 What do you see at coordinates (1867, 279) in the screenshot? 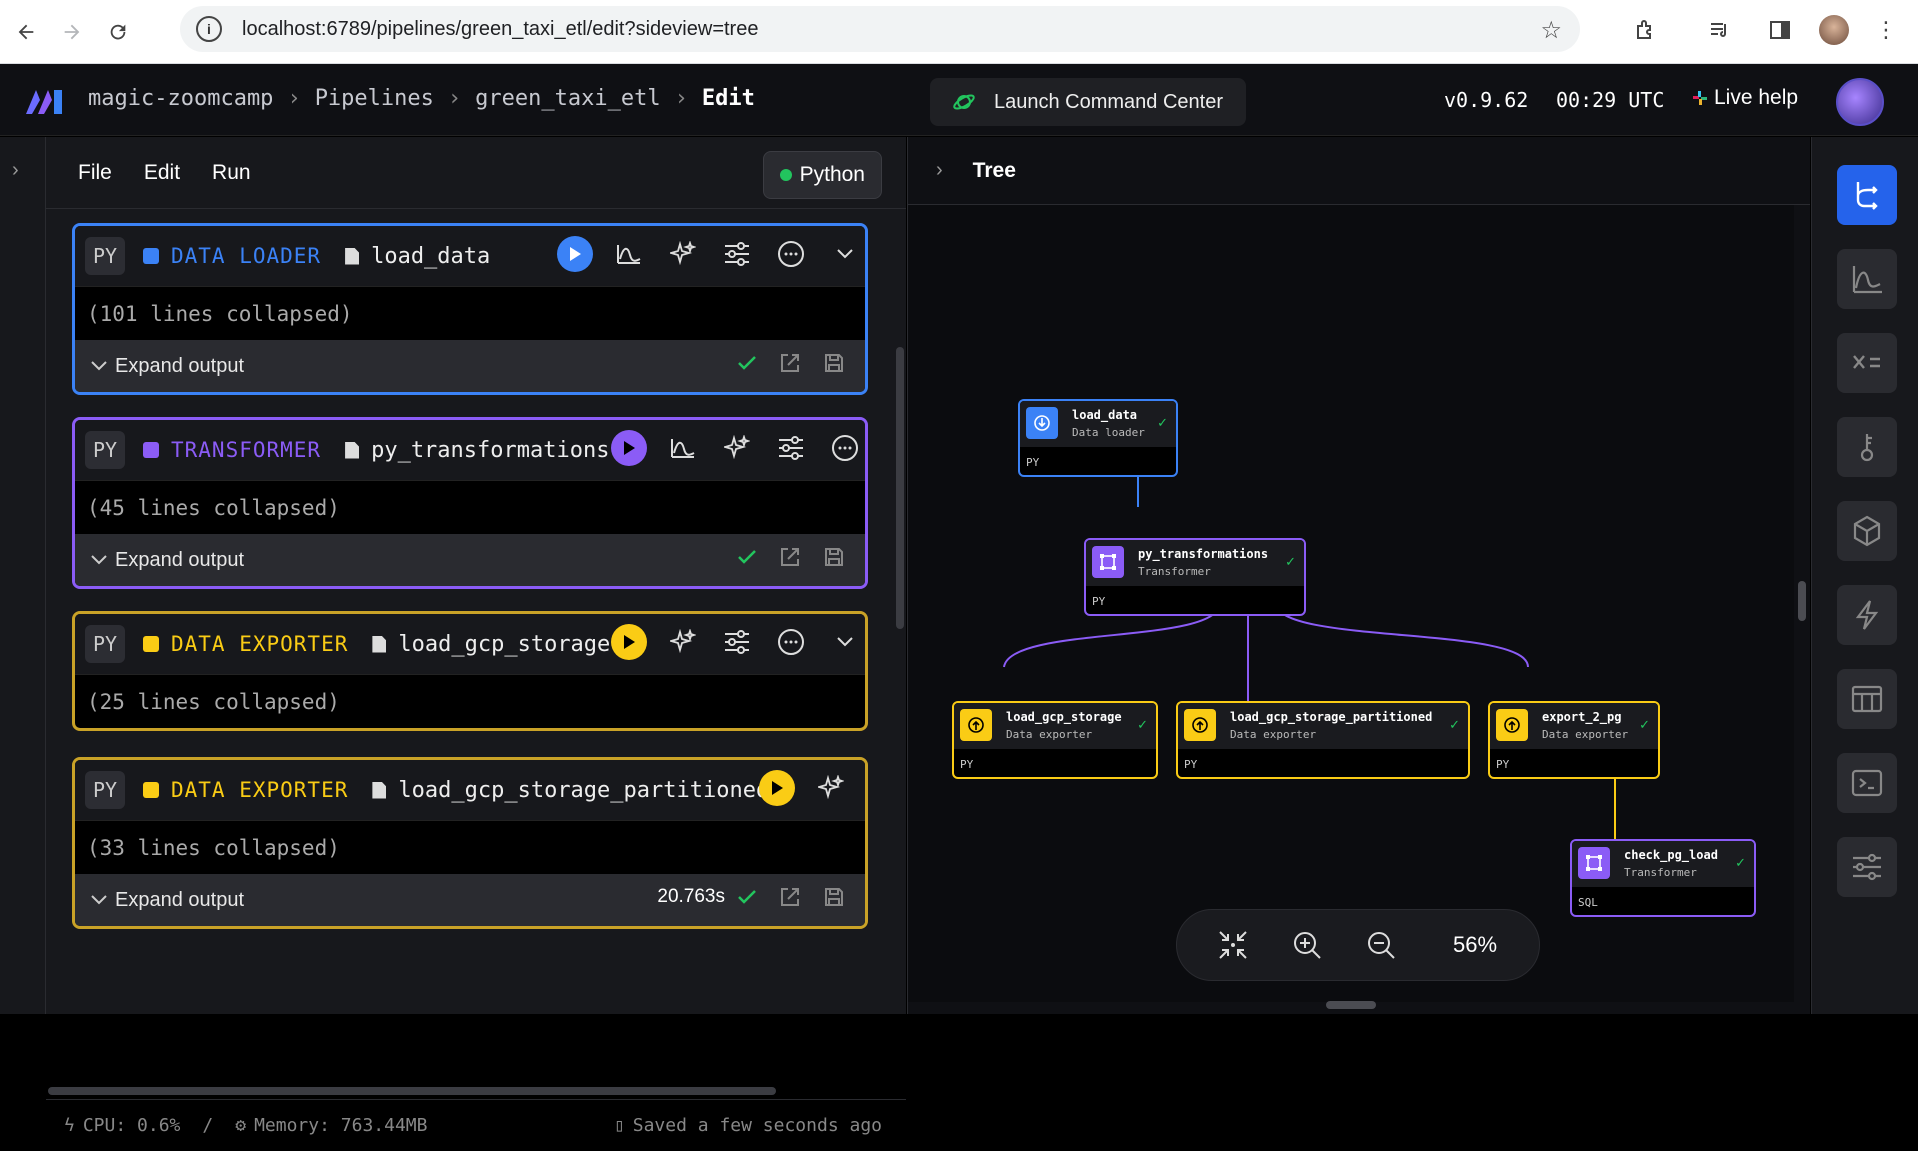
I see `charts-view-button` at bounding box center [1867, 279].